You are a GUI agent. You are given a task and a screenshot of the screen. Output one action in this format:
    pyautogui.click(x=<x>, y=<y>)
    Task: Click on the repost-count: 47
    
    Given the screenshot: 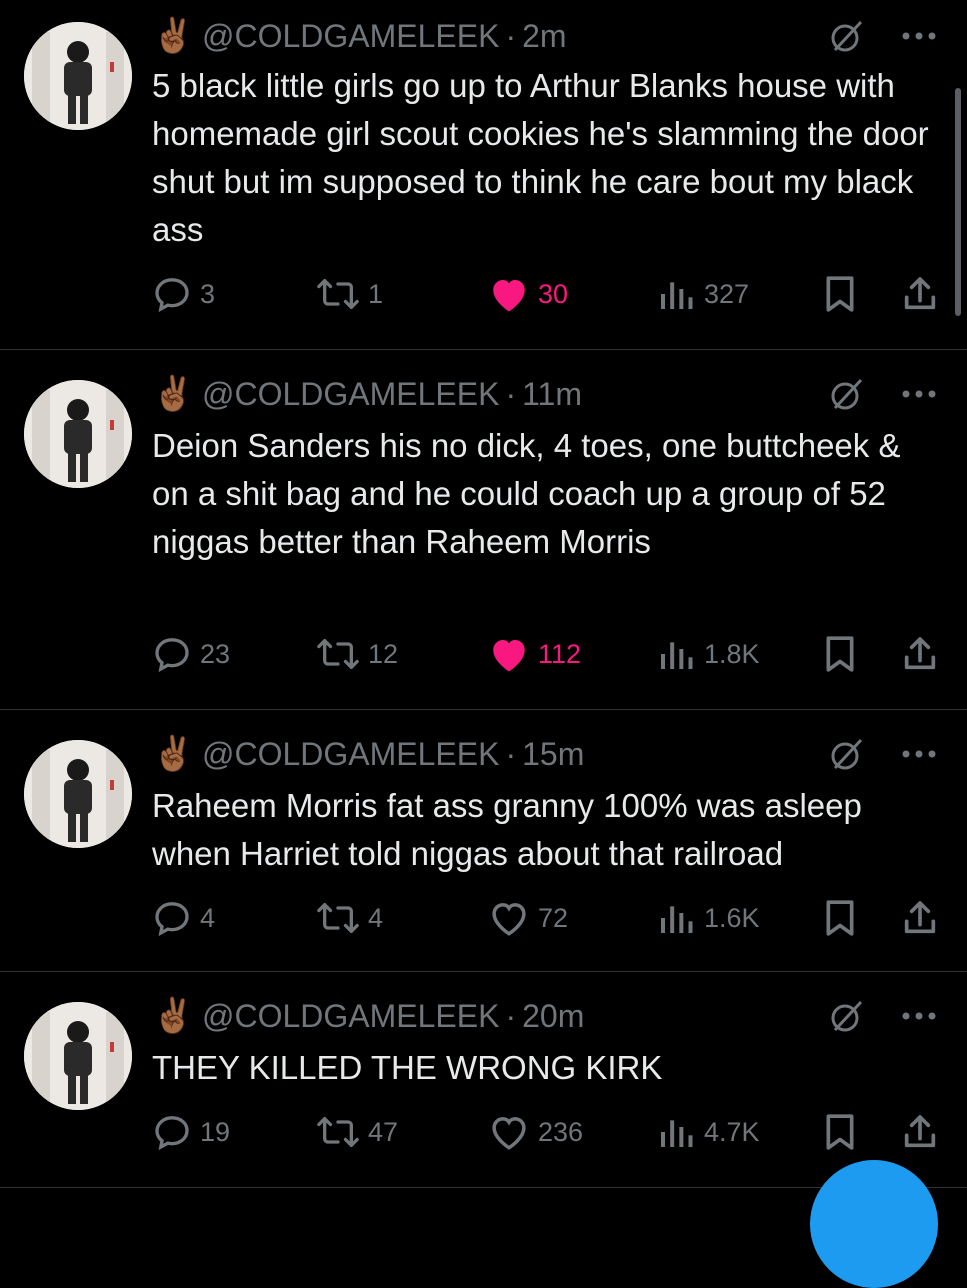 What is the action you would take?
    pyautogui.click(x=383, y=1131)
    